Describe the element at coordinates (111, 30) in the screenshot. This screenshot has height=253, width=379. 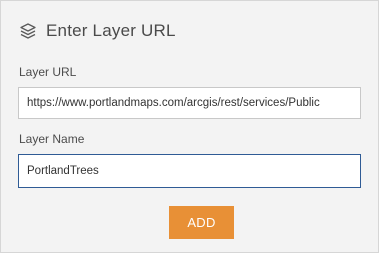
I see `panel-title: Enter Layer URL` at that location.